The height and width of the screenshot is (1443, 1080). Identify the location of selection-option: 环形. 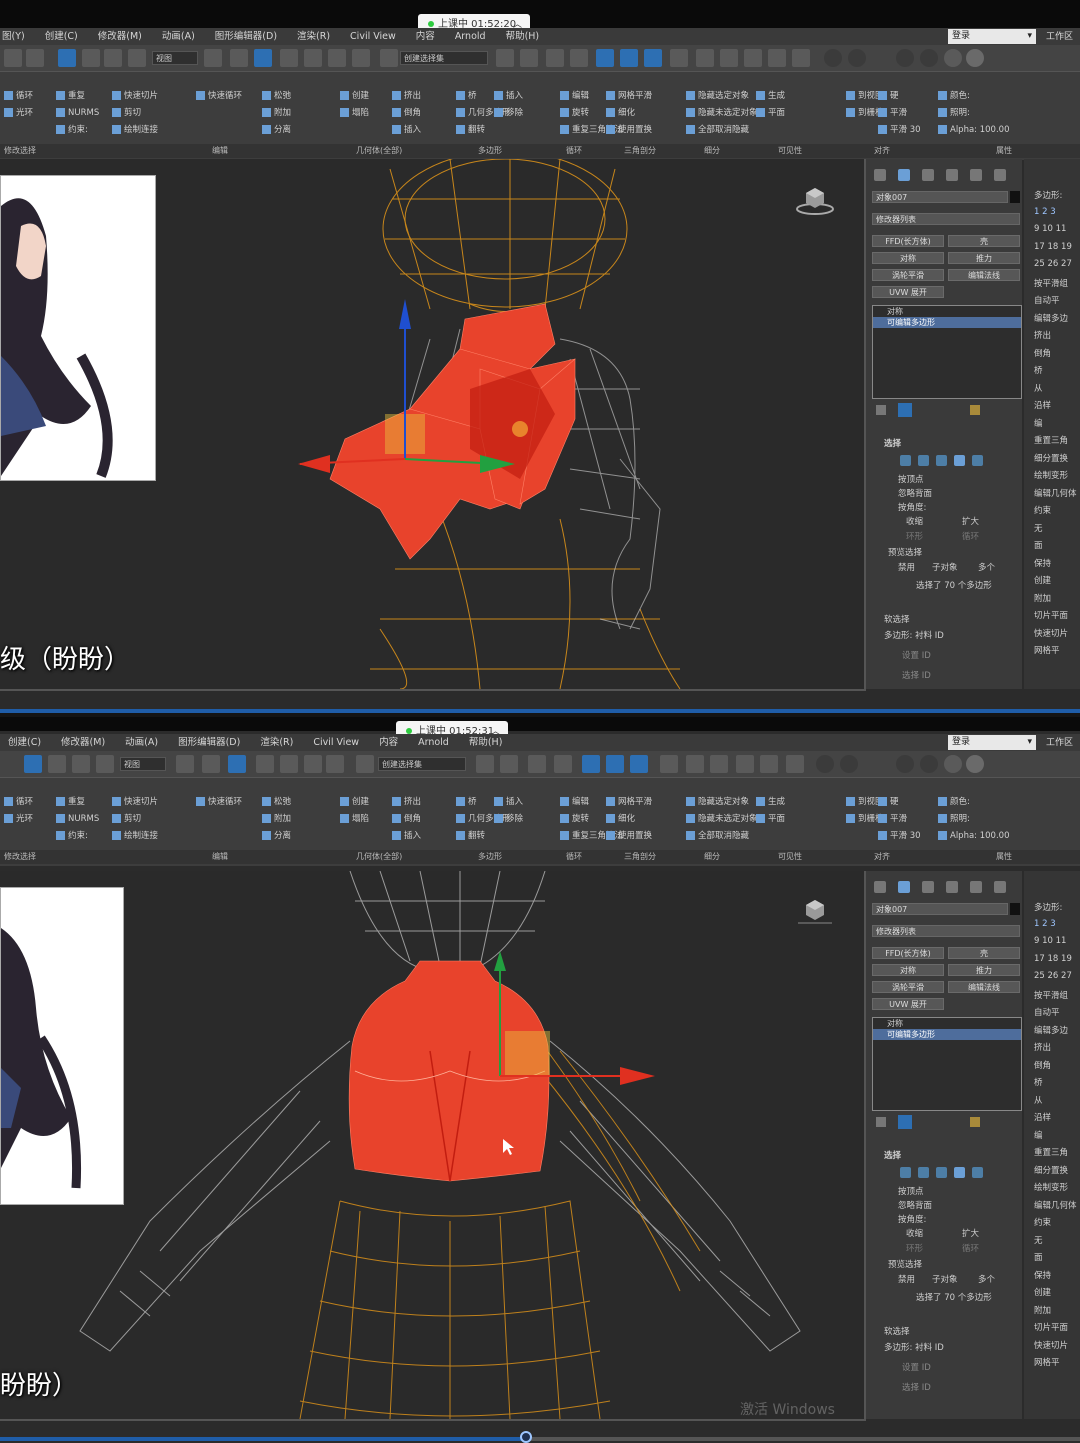
(914, 536).